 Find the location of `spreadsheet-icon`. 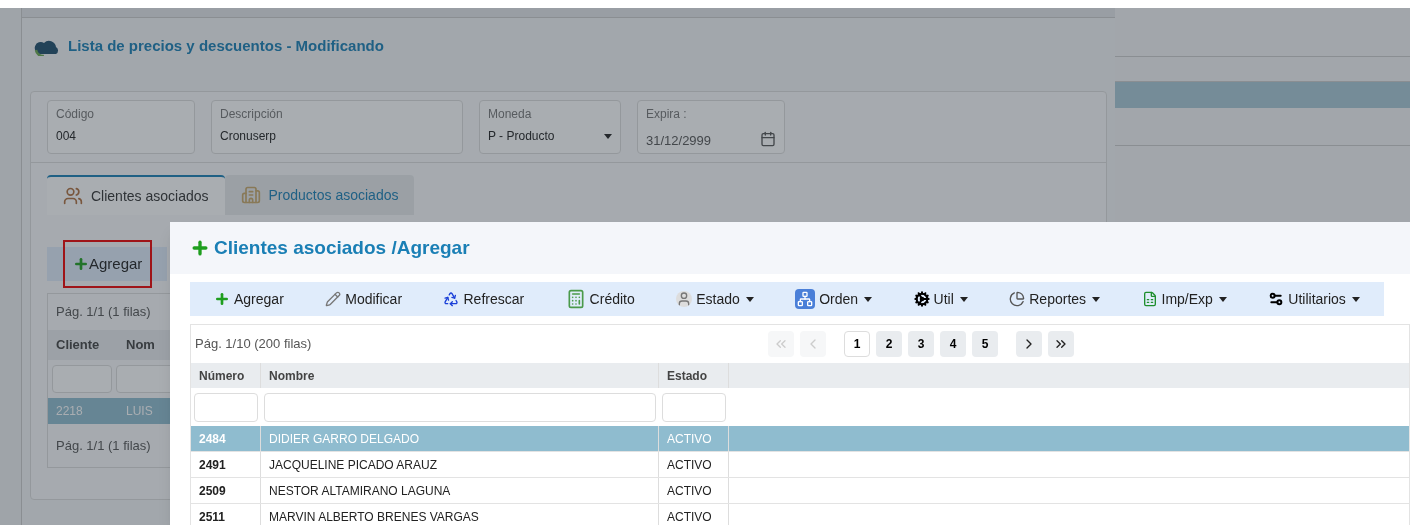

spreadsheet-icon is located at coordinates (1149, 299).